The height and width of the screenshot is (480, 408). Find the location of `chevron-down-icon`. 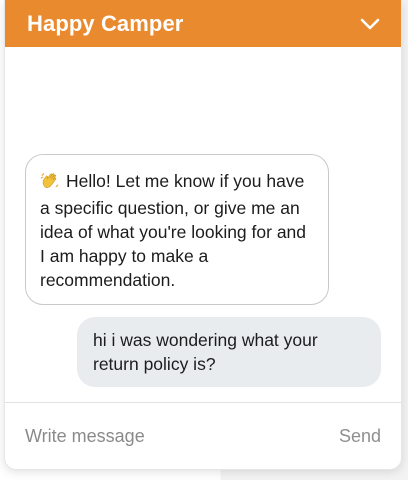

chevron-down-icon is located at coordinates (370, 23).